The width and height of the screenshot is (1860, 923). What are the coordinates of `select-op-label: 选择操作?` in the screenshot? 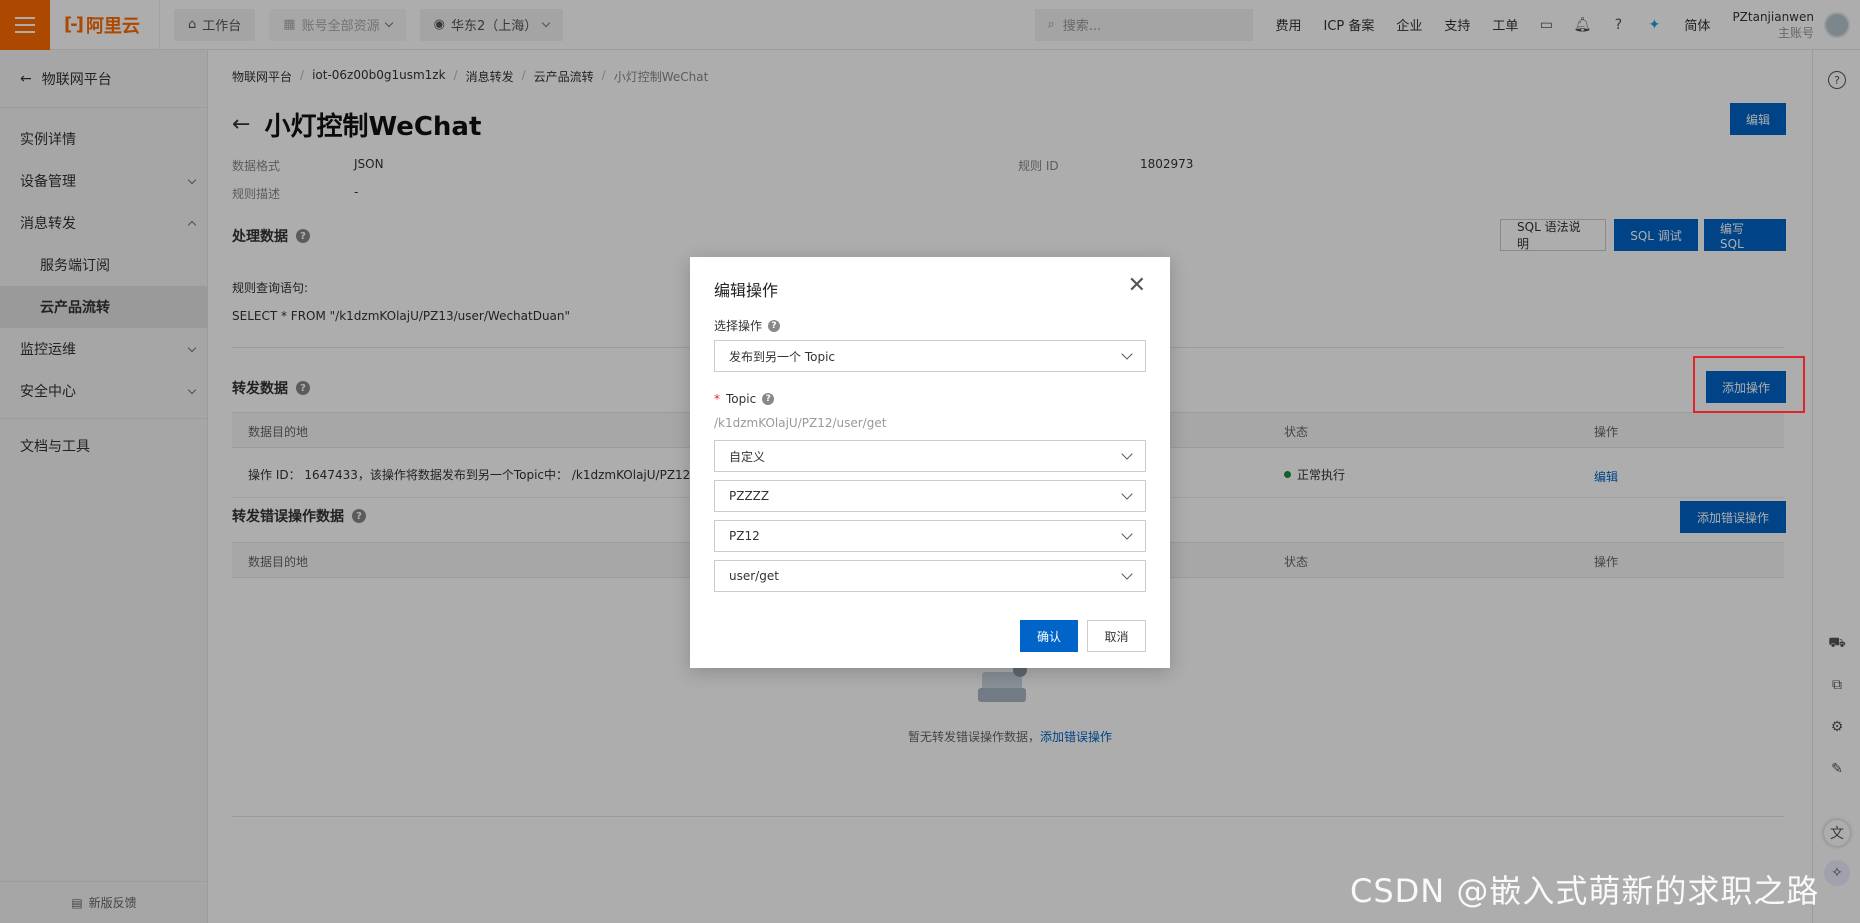 It's located at (747, 325).